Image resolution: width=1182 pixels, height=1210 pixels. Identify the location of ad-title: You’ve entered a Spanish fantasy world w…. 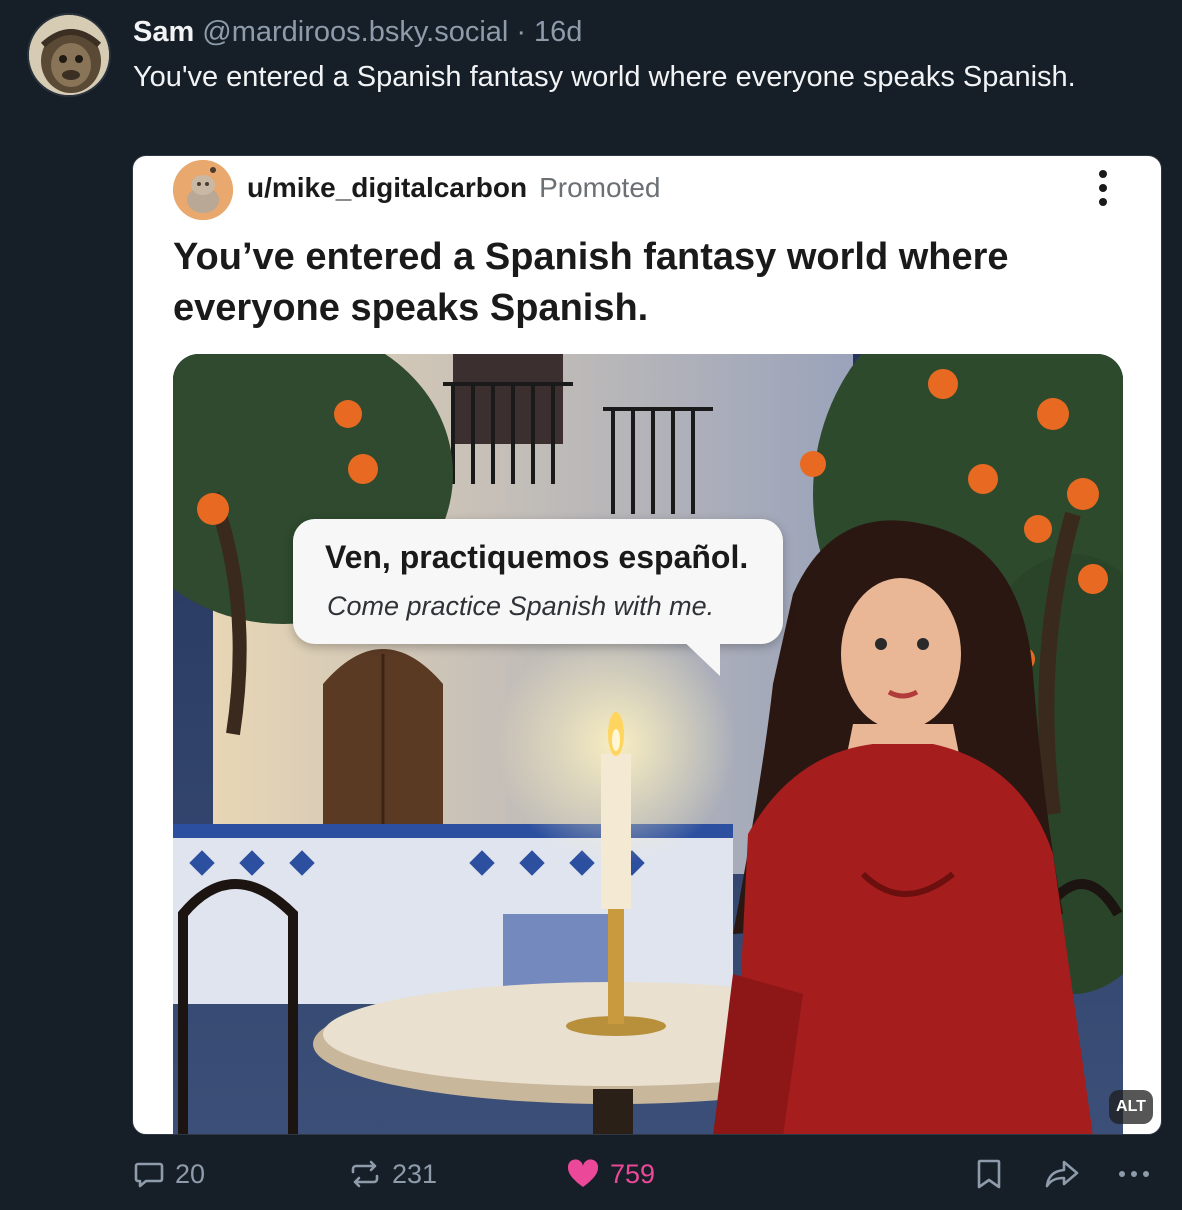
(591, 282).